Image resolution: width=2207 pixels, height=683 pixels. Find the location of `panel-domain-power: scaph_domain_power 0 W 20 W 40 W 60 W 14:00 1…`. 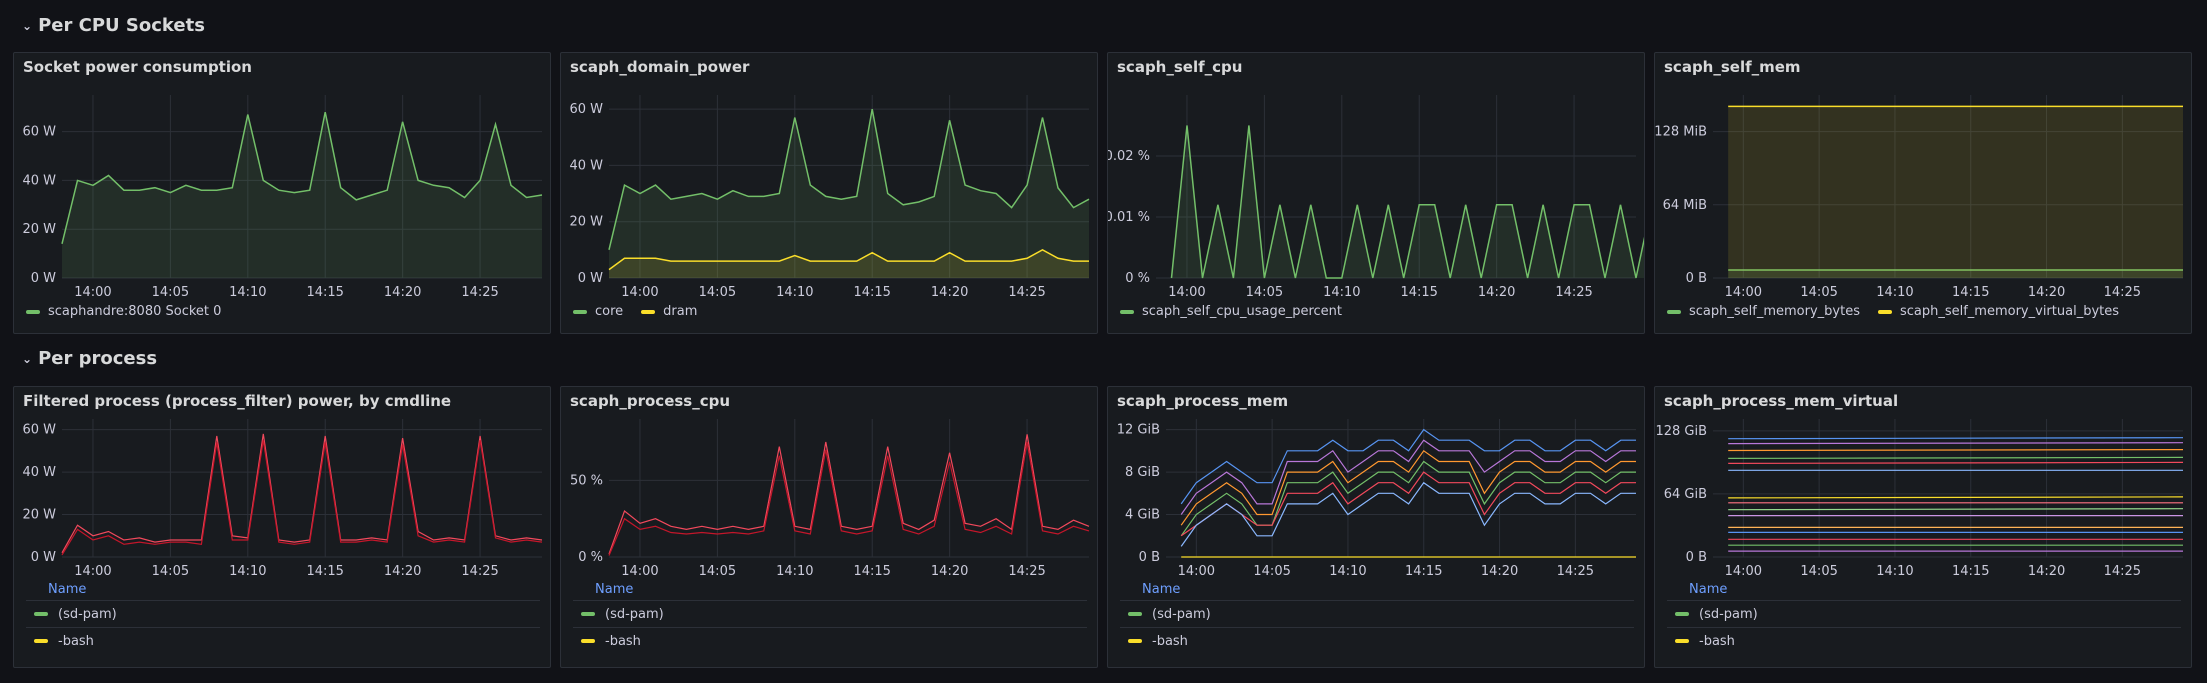

panel-domain-power: scaph_domain_power 0 W 20 W 40 W 60 W 14:00 1… is located at coordinates (829, 193).